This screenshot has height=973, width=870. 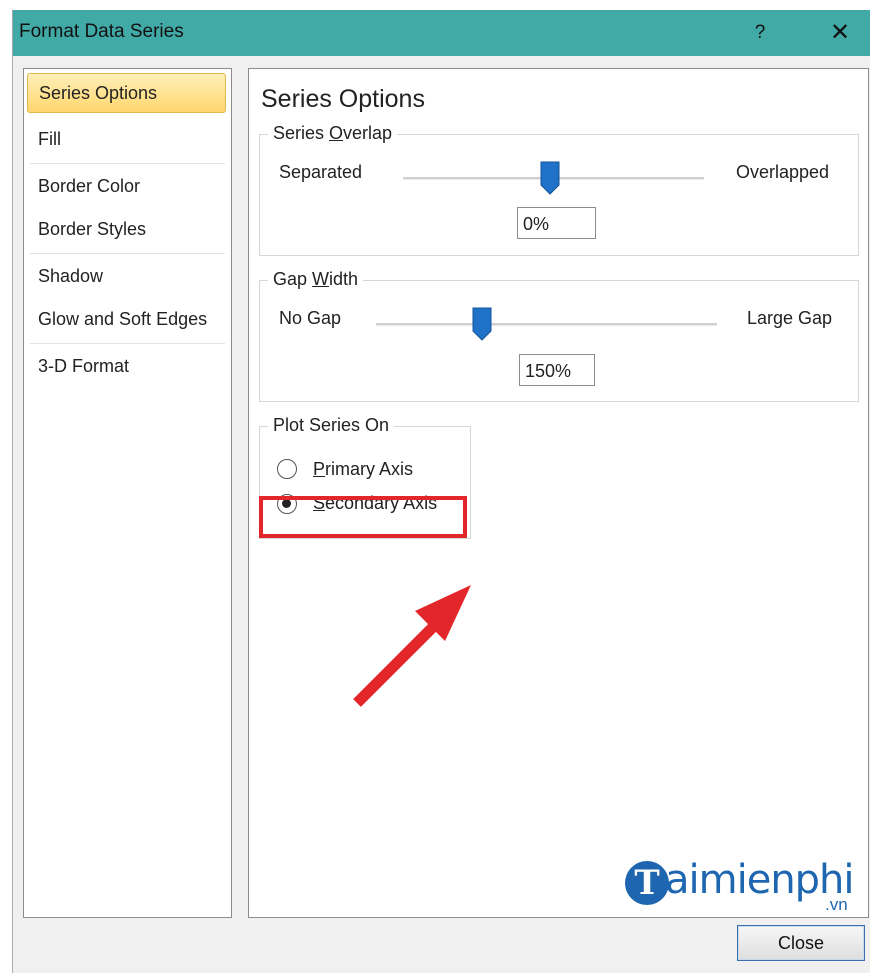 I want to click on close-button: Close, so click(x=801, y=943).